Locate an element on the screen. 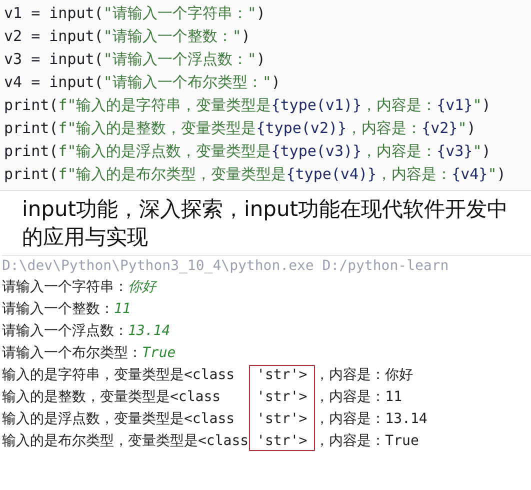  code-line: print(f"输入的是整数，变量类型是{type(v2)}，内容是：{v2}") is located at coordinates (240, 128).